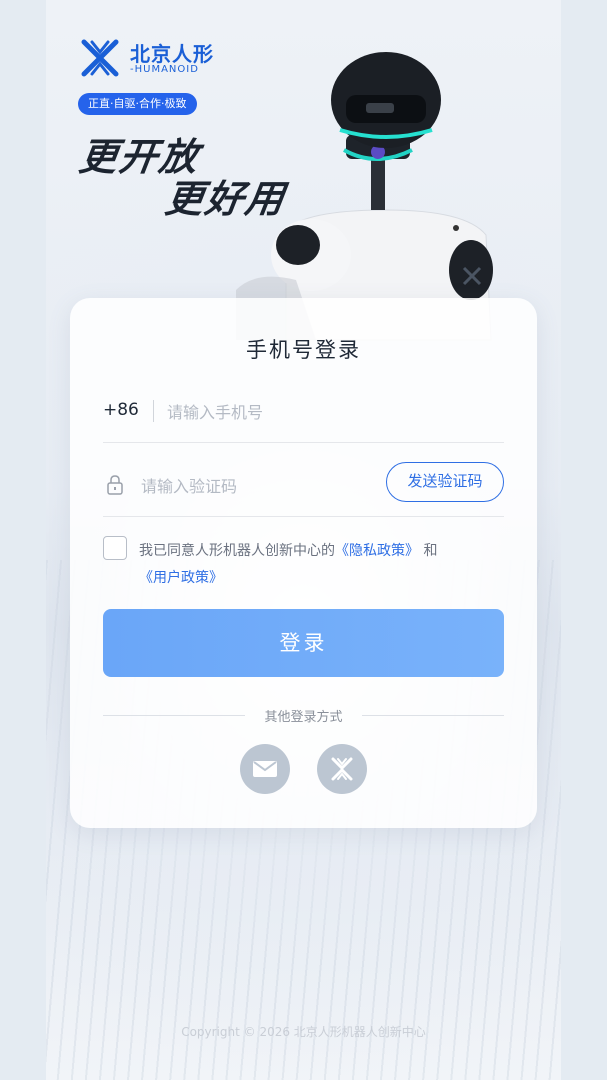 This screenshot has width=607, height=1080. I want to click on left-margin, so click(23, 540).